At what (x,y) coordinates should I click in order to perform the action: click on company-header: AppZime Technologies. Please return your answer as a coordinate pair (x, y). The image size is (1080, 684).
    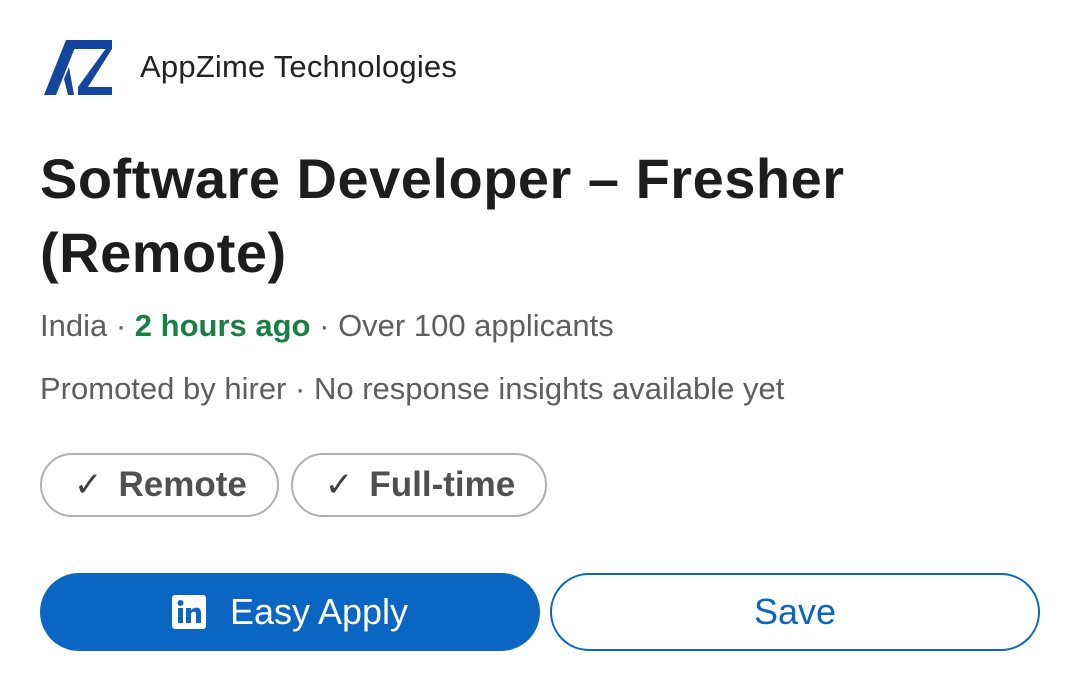
    Looking at the image, I should click on (250, 67).